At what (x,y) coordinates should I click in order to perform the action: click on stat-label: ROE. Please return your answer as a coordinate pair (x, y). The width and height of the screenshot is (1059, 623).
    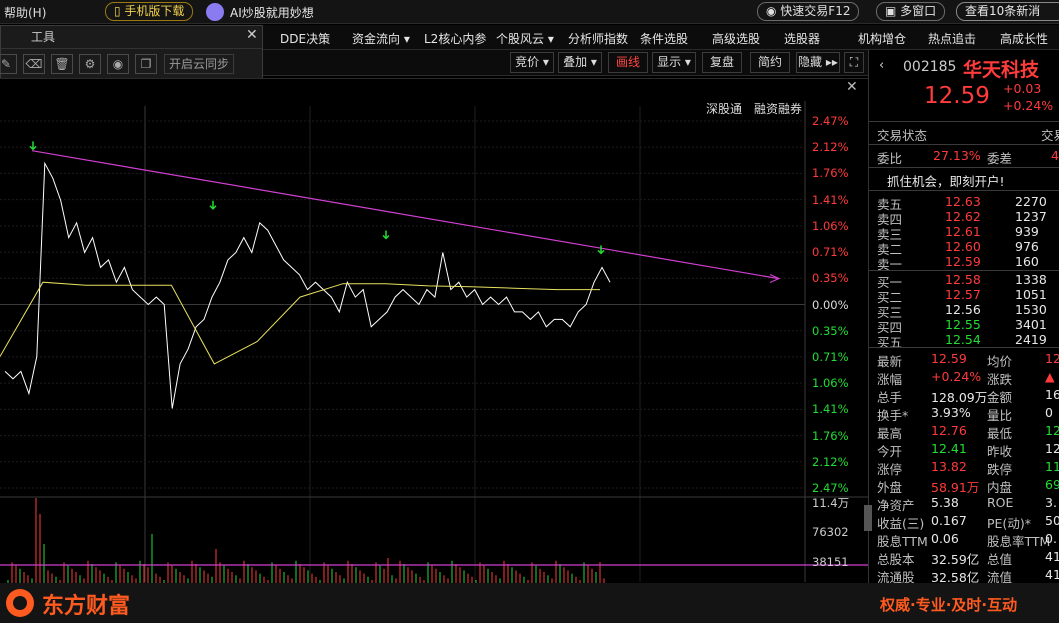
    Looking at the image, I should click on (1000, 502).